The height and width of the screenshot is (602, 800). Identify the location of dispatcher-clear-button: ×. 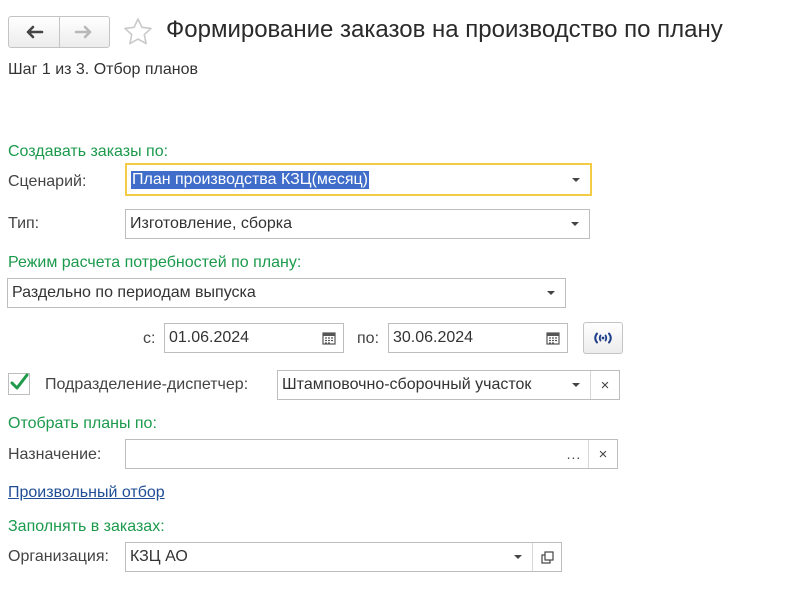
(604, 385).